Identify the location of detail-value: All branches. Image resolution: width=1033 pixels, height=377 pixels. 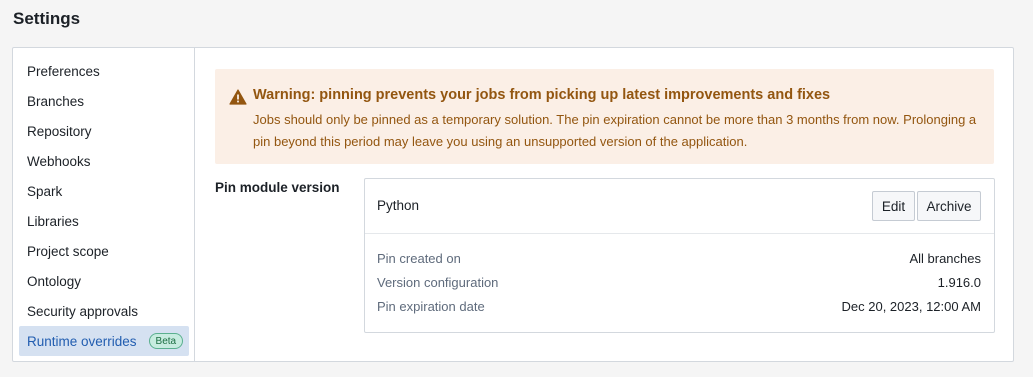
(945, 258).